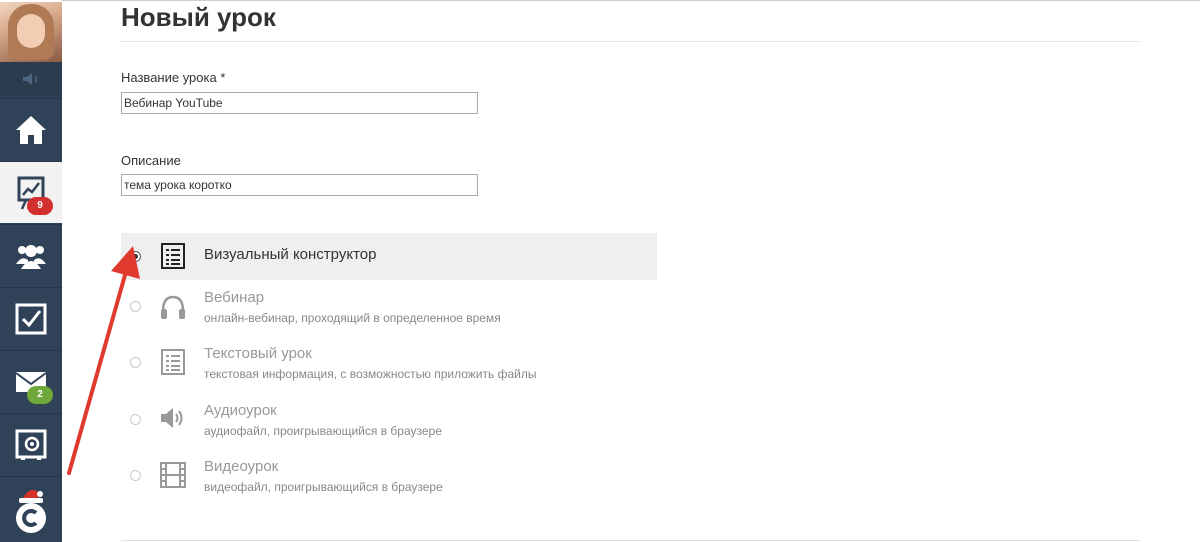 The height and width of the screenshot is (542, 1200). What do you see at coordinates (40, 206) in the screenshot?
I see `training-badge: 9` at bounding box center [40, 206].